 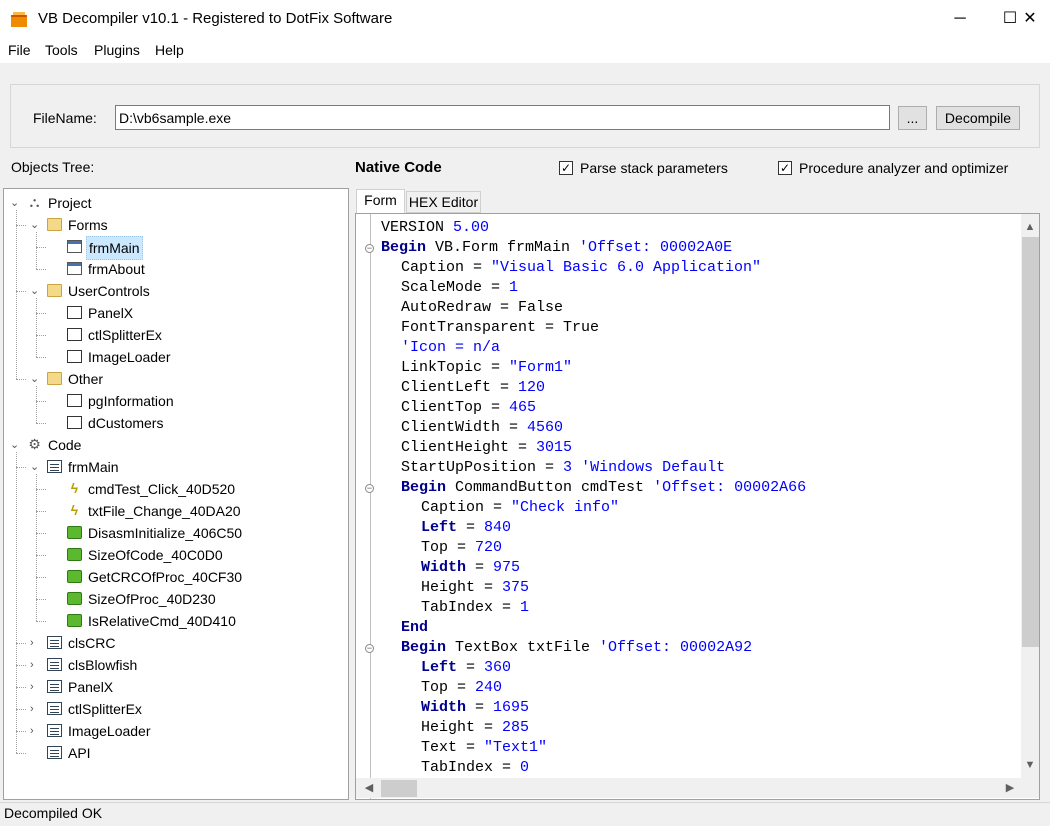 What do you see at coordinates (79, 753) in the screenshot?
I see `tree-node-label: API` at bounding box center [79, 753].